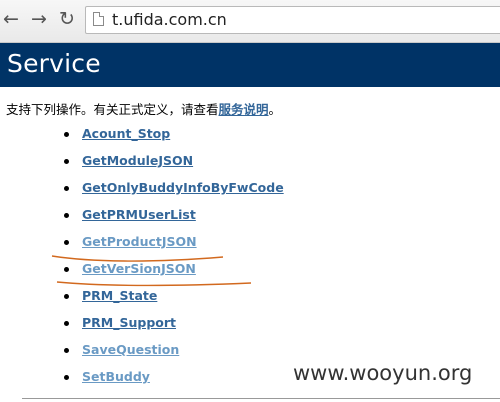 The image size is (500, 402). What do you see at coordinates (126, 133) in the screenshot?
I see `operation-link: Acount_Stop` at bounding box center [126, 133].